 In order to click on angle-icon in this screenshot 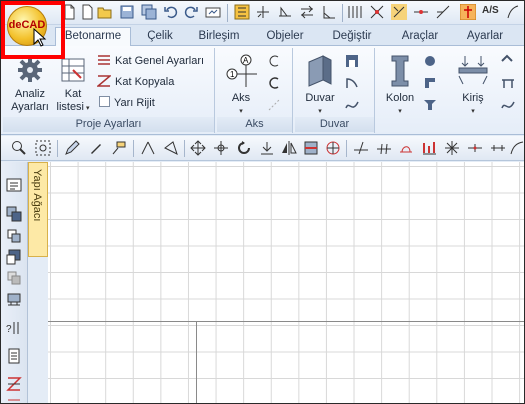, I will do `click(329, 12)`.